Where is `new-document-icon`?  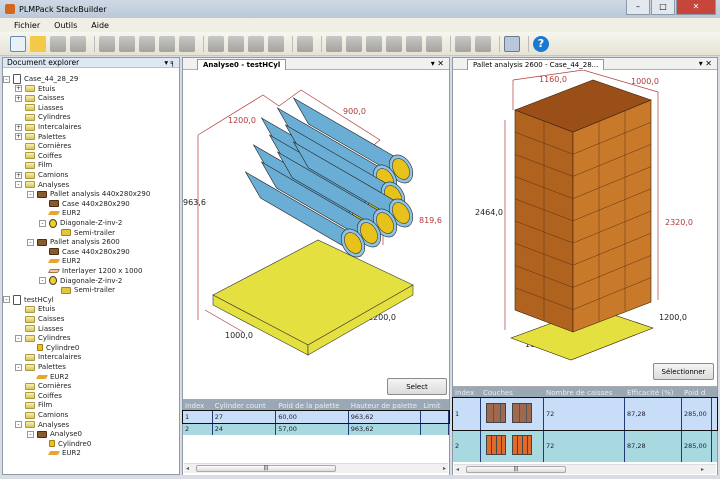
new-document-icon is located at coordinates (18, 43).